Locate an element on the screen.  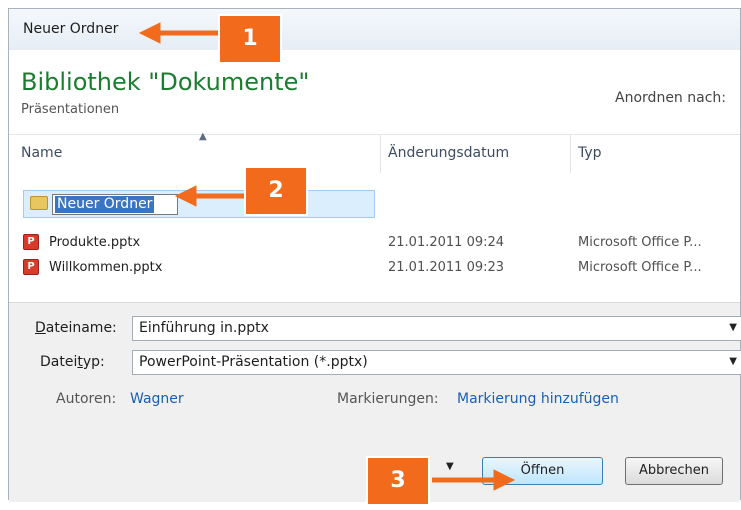
callout-3-arrowhead is located at coordinates (504, 480).